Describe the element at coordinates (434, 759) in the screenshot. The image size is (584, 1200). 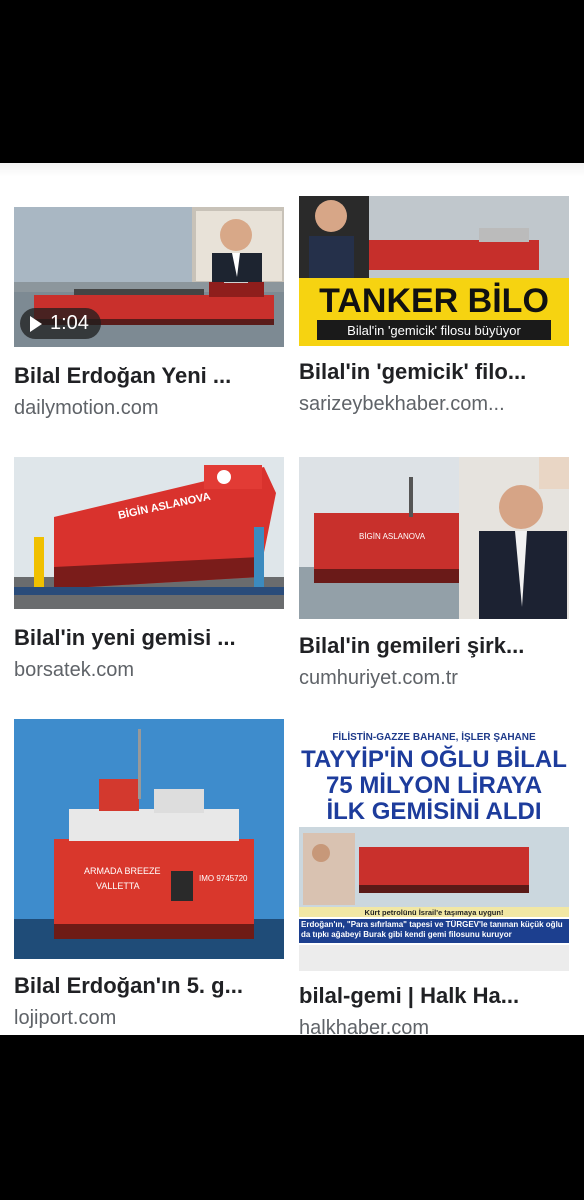
I see `newspaper-headline-1: TAYYİP'İN OĞLU BİLAL` at that location.